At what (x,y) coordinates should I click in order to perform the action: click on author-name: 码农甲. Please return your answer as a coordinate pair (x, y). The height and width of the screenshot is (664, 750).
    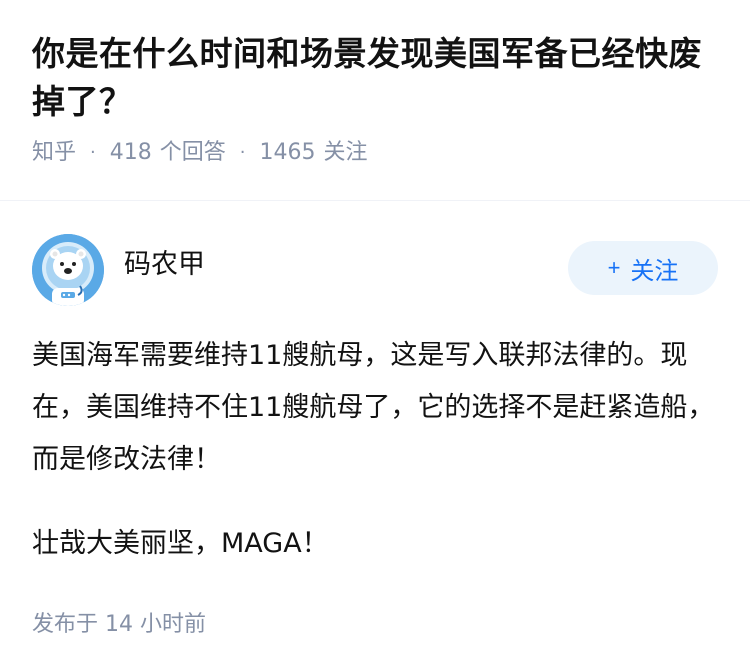
    Looking at the image, I should click on (164, 261).